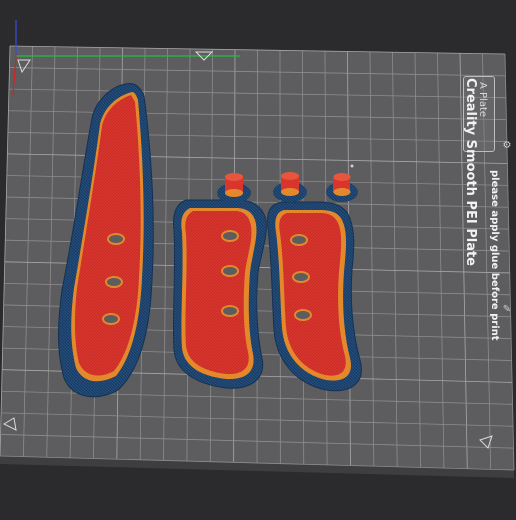 Image resolution: width=516 pixels, height=520 pixels. What do you see at coordinates (507, 145) in the screenshot?
I see `gear-icon: ⚙` at bounding box center [507, 145].